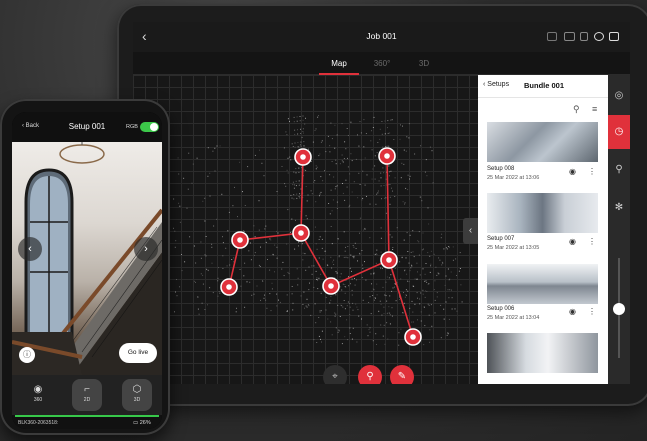 The image size is (647, 441). Describe the element at coordinates (137, 395) in the screenshot. I see `mode-3d-button: ⬡ 3D` at that location.